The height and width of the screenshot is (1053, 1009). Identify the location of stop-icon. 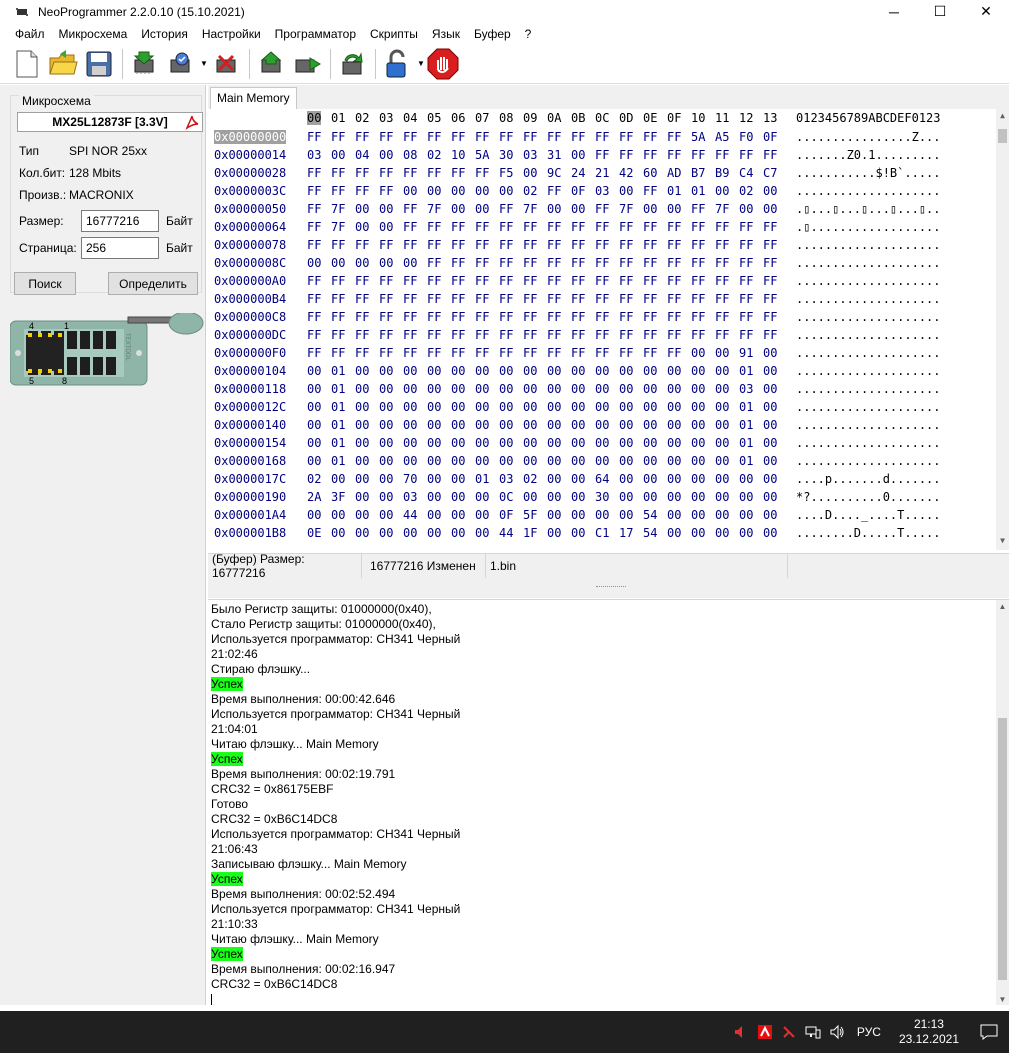
(443, 64).